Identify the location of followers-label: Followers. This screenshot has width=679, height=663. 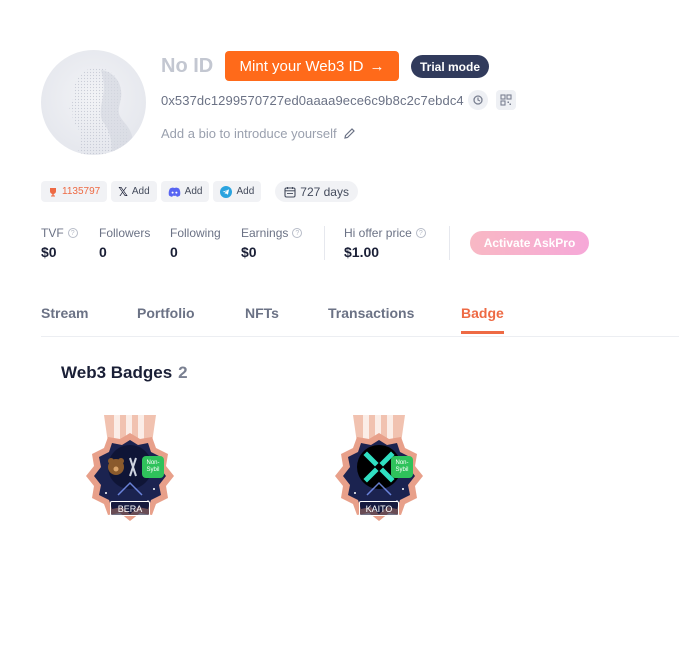
(125, 233).